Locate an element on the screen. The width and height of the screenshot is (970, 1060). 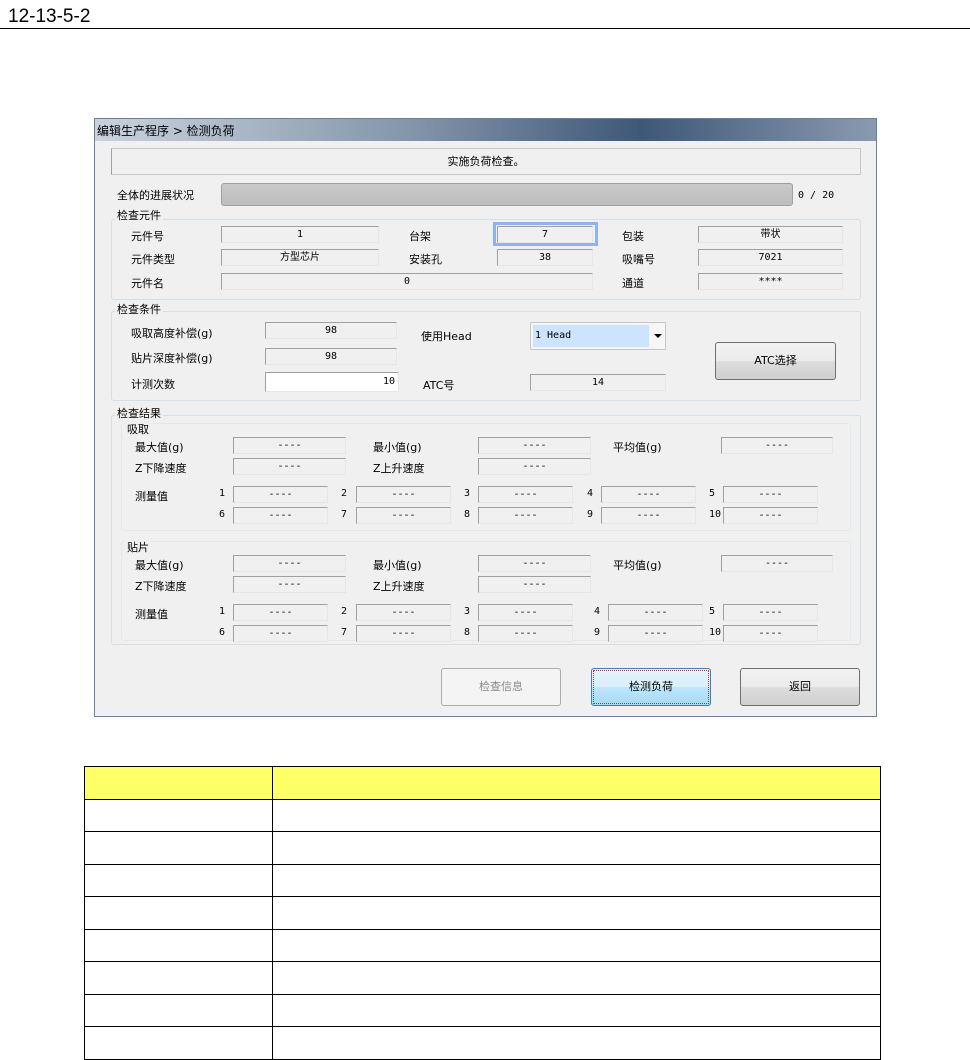
min-label: 最小值(g) is located at coordinates (397, 447).